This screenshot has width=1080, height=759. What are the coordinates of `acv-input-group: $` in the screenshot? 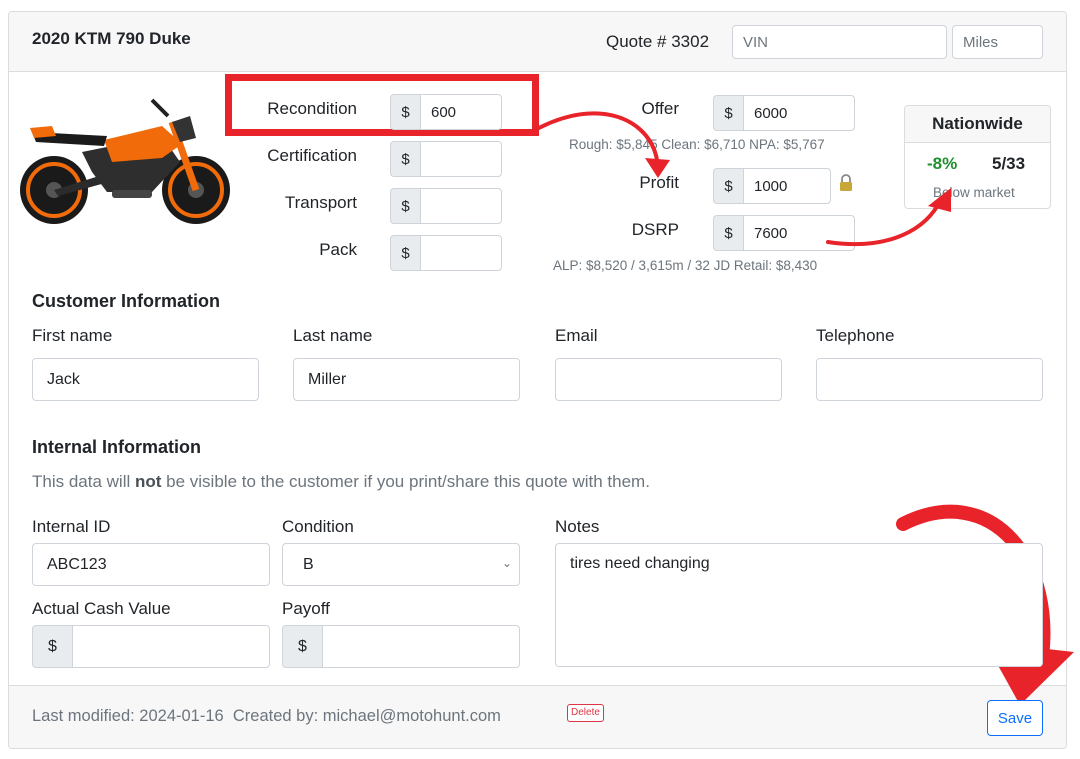 It's located at (151, 646).